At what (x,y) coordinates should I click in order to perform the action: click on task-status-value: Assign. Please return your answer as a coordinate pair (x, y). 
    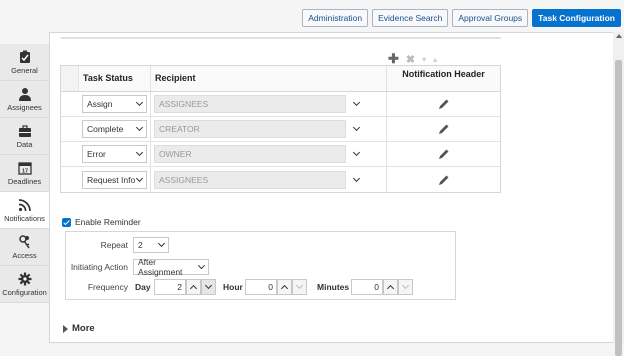
    Looking at the image, I should click on (100, 104).